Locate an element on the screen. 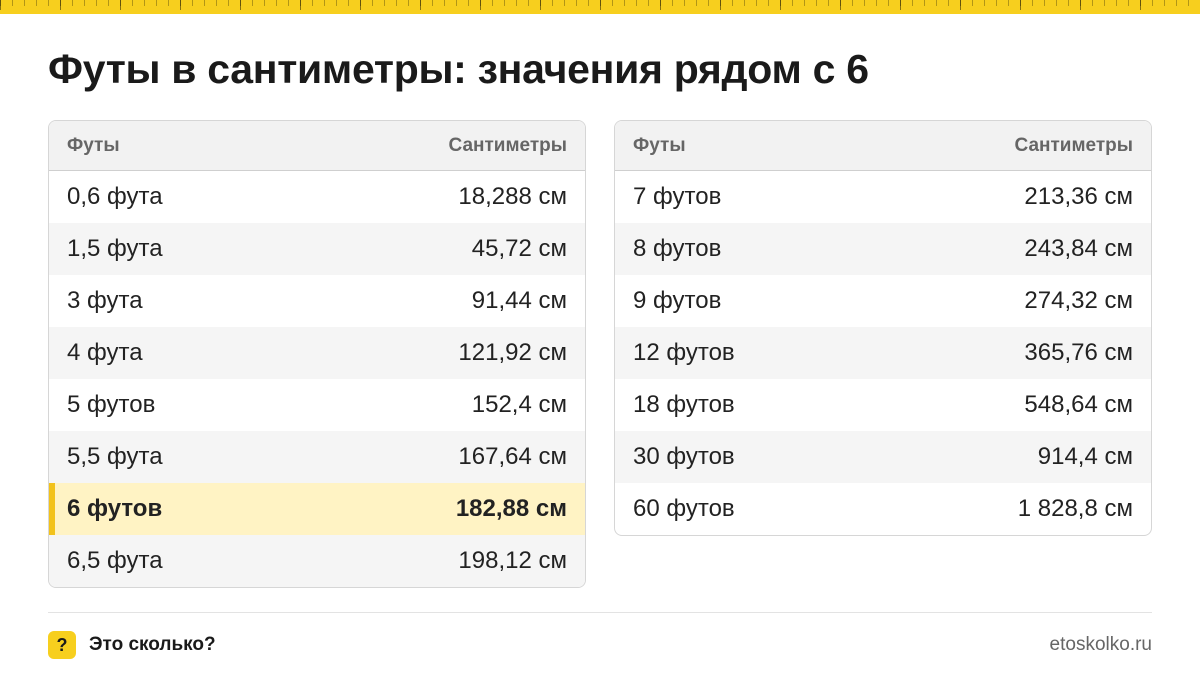 This screenshot has width=1200, height=677. cell-feet: 6 футов is located at coordinates (115, 508).